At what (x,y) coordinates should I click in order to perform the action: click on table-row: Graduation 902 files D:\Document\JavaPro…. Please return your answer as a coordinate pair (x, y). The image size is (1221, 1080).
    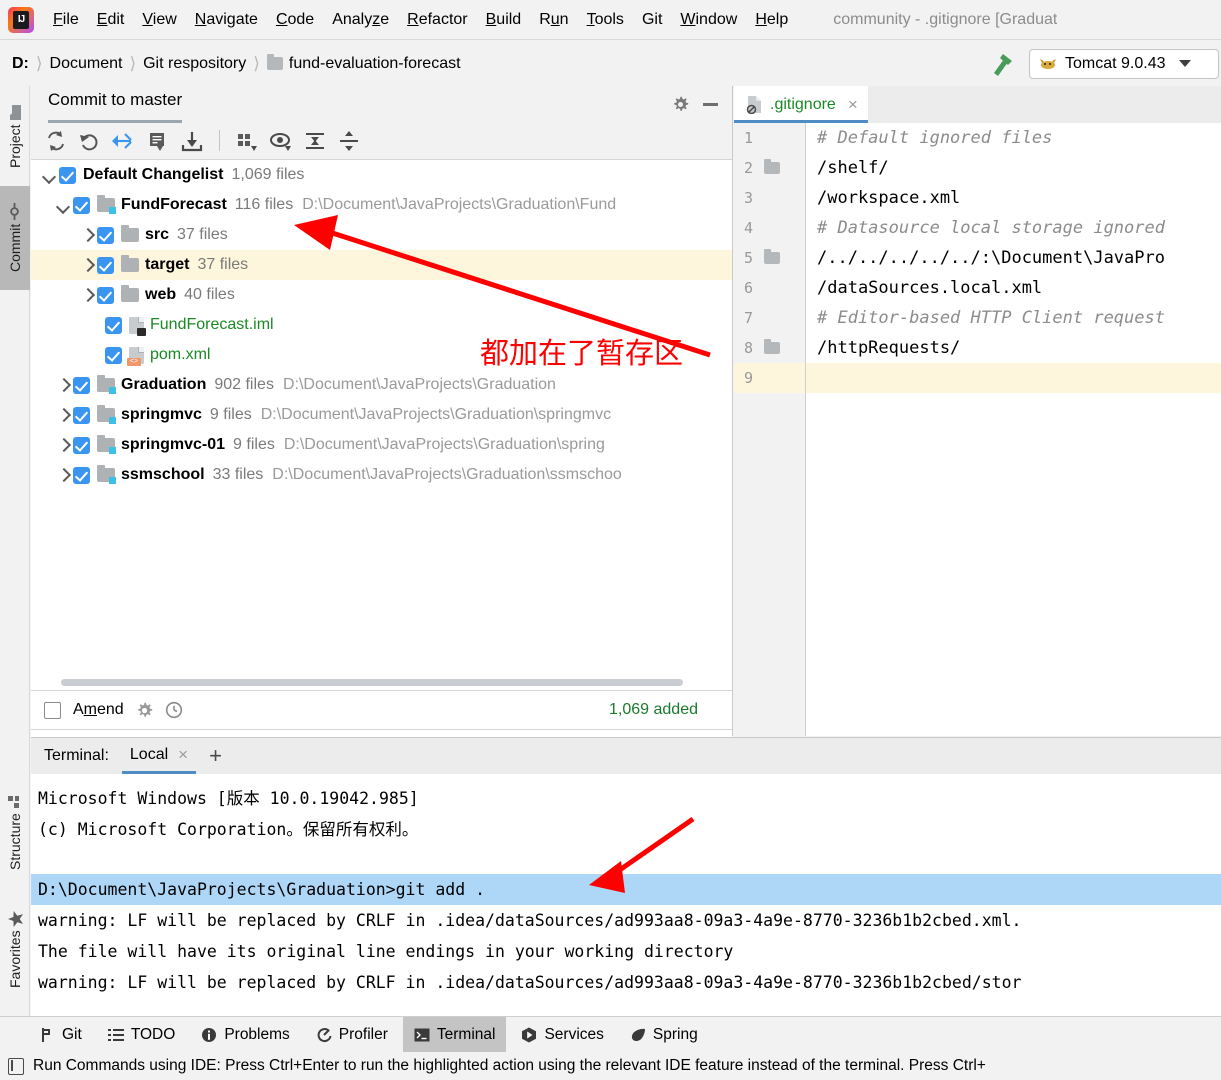
    Looking at the image, I should click on (381, 385).